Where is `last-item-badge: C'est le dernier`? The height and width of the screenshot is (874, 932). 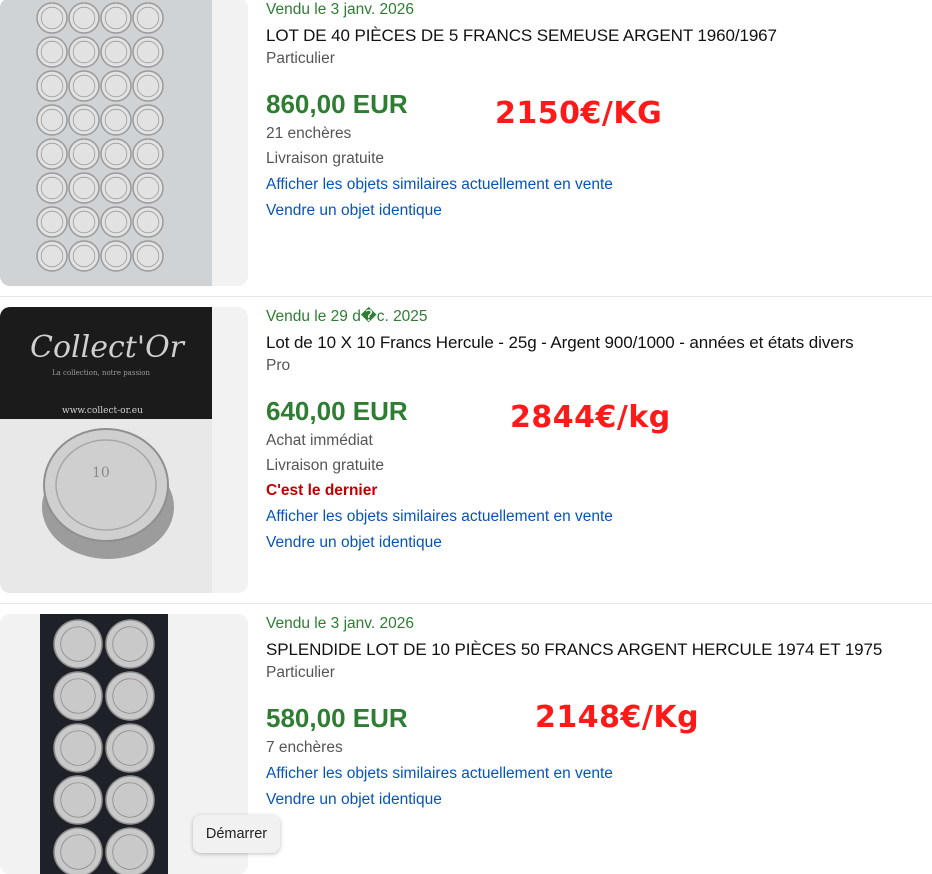
last-item-badge: C'est le dernier is located at coordinates (322, 490).